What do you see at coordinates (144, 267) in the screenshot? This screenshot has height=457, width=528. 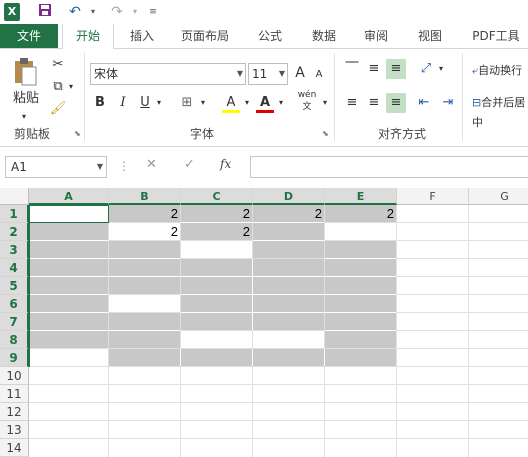 I see `filled-range-b3-b5` at bounding box center [144, 267].